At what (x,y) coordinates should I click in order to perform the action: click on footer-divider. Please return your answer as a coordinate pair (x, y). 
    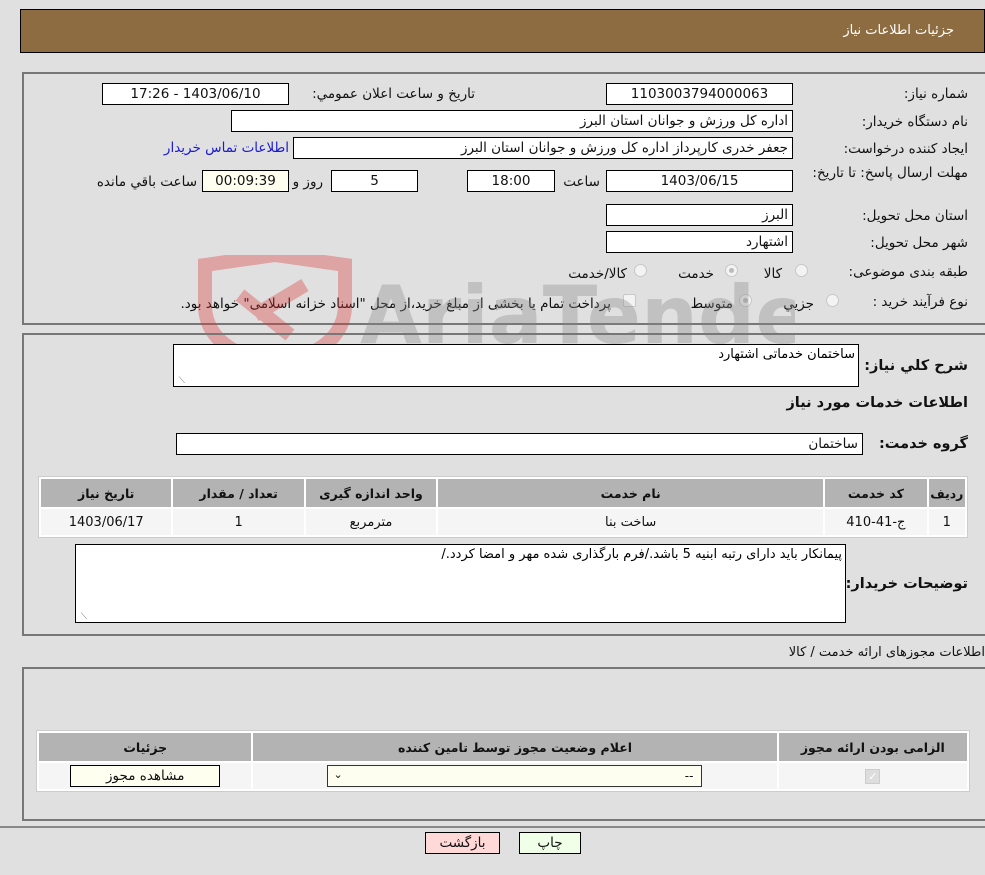
    Looking at the image, I should click on (492, 827).